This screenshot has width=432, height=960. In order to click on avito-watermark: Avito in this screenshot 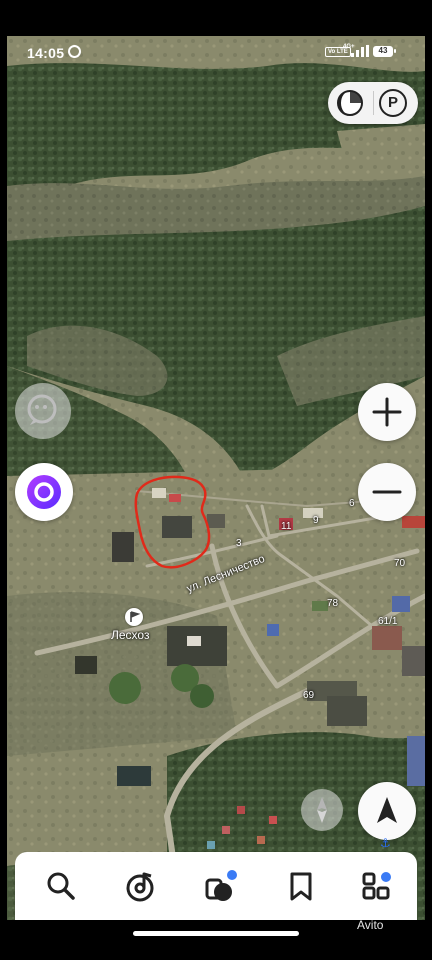, I will do `click(370, 925)`.